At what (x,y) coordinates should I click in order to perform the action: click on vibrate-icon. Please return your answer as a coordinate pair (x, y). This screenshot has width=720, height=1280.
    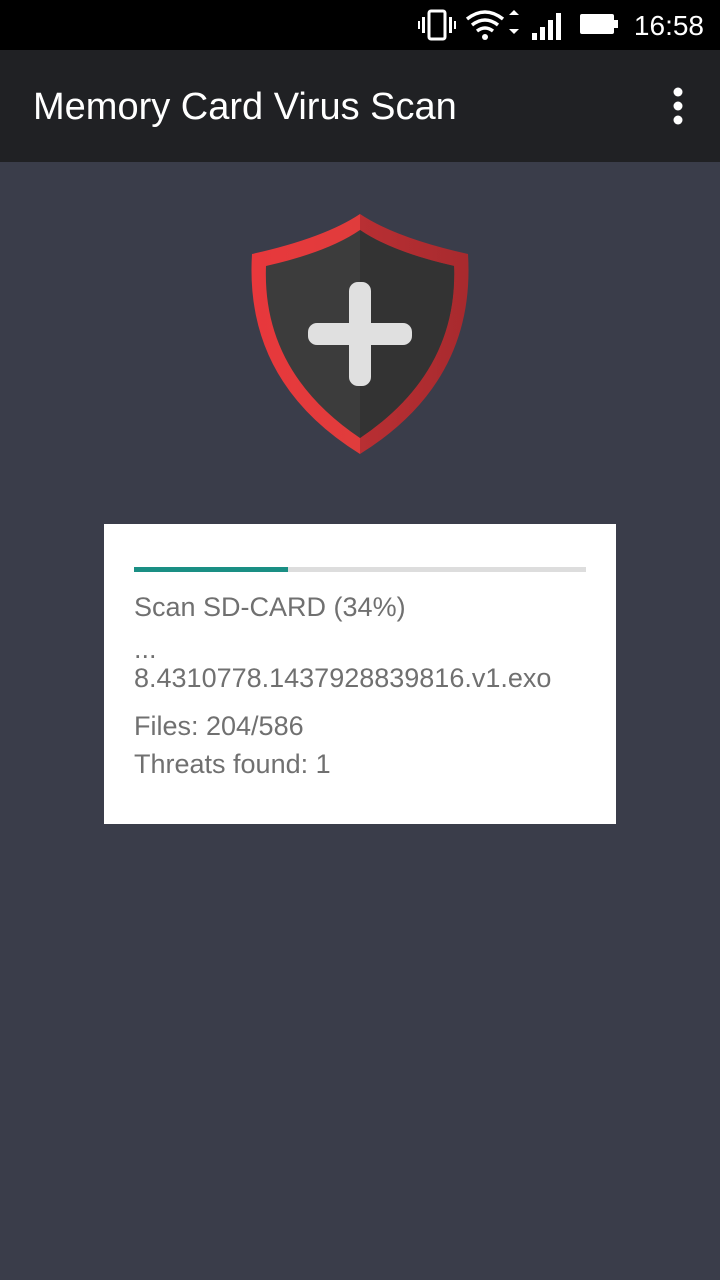
    Looking at the image, I should click on (437, 27).